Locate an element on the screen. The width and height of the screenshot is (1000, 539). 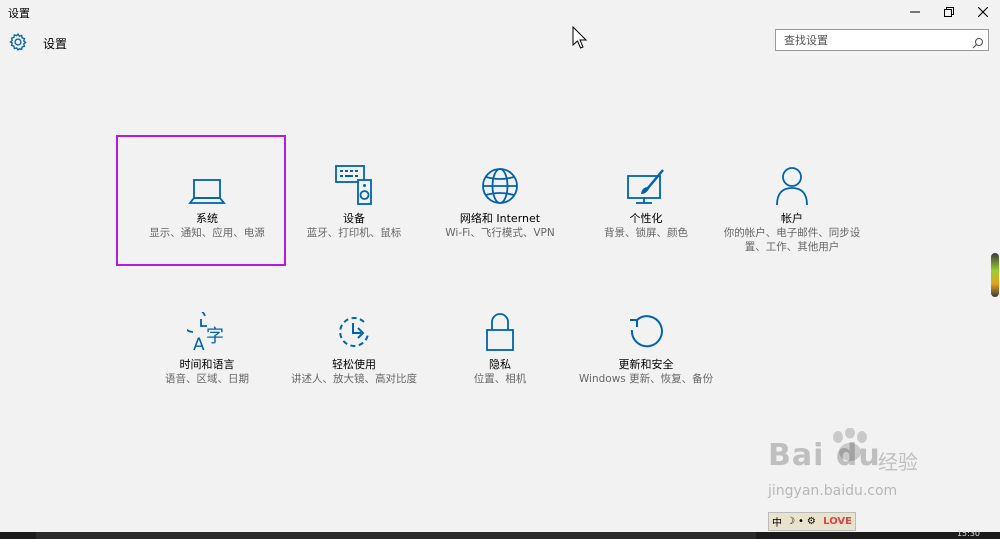
watermark-logo: Bai du is located at coordinates (824, 455).